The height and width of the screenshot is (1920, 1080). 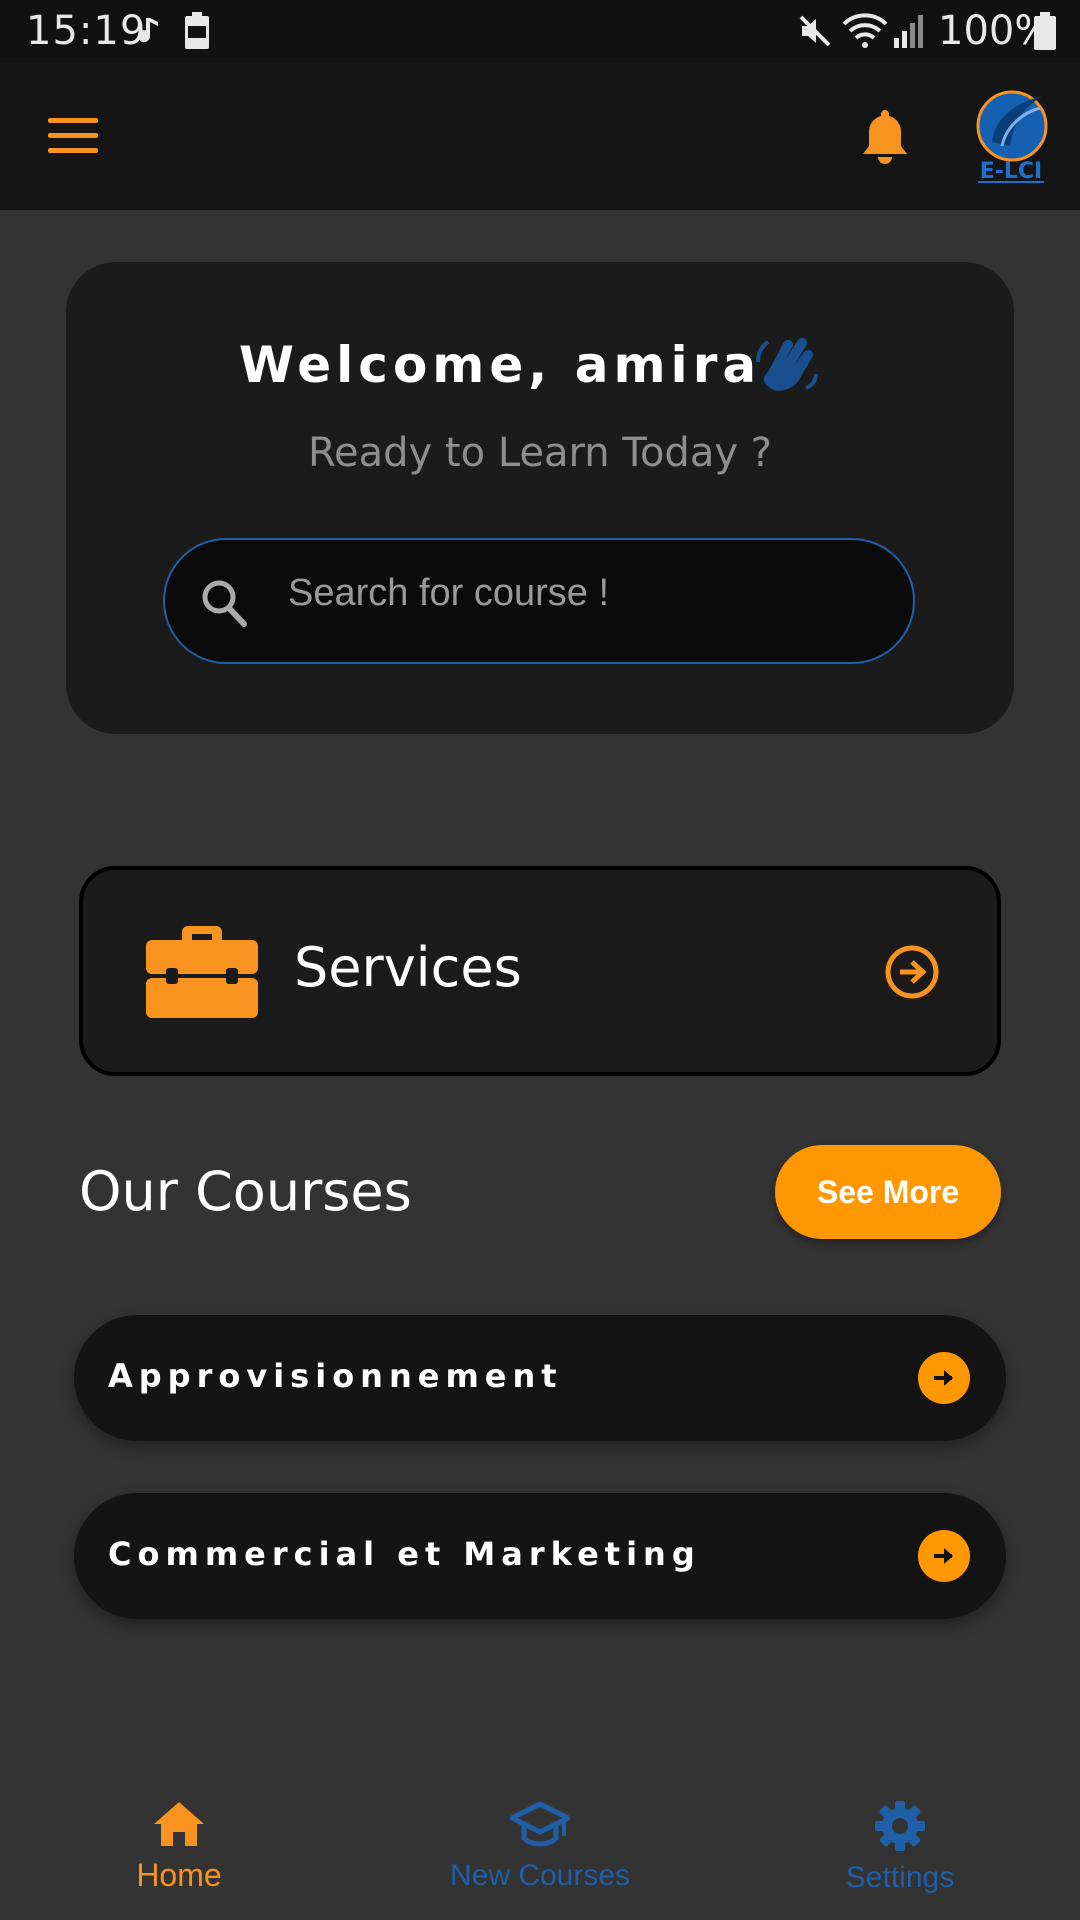 What do you see at coordinates (202, 972) in the screenshot?
I see `briefcase-icon` at bounding box center [202, 972].